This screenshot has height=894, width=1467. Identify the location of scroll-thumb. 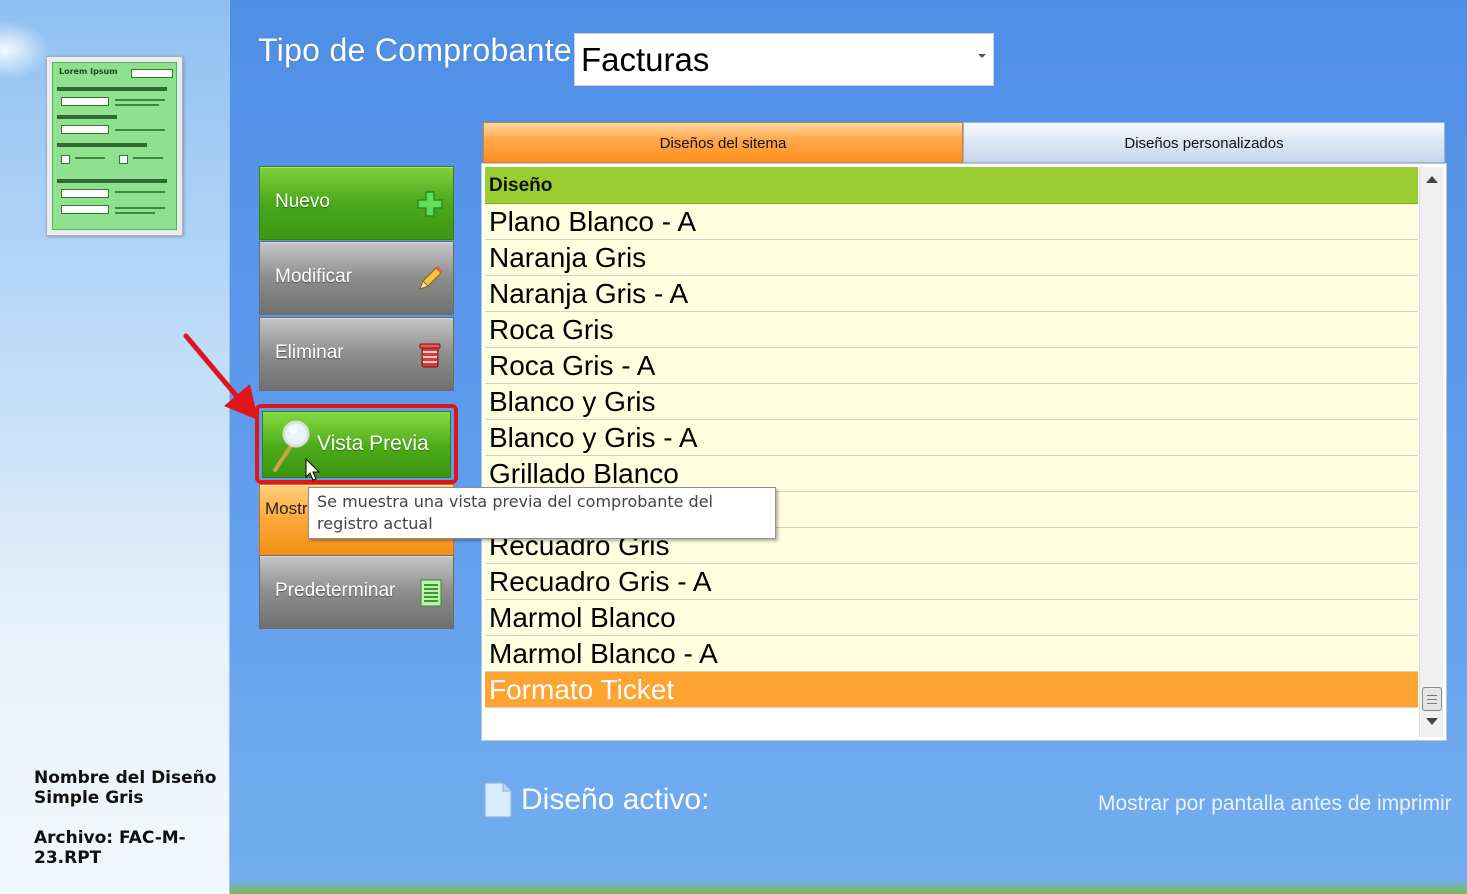
(1432, 699).